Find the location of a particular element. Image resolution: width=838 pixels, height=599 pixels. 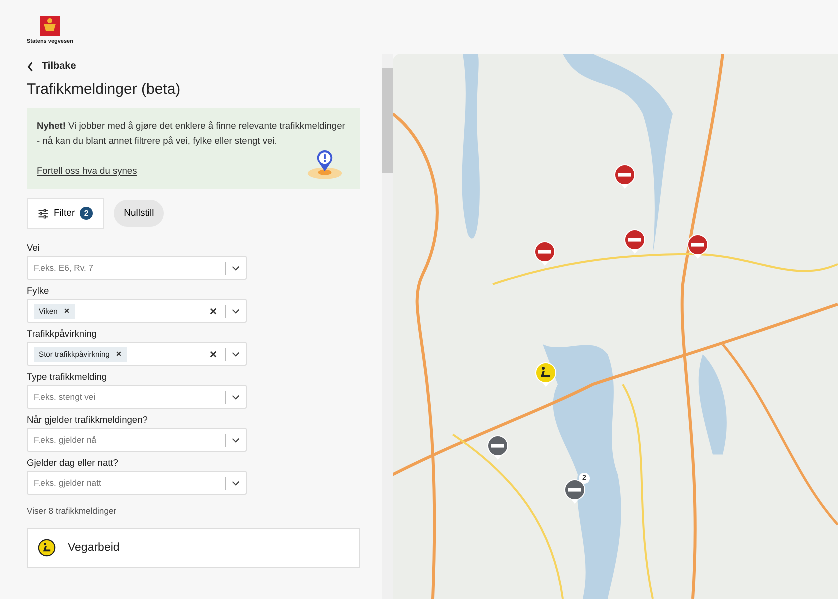

filter-label: Gjelder dag eller natt? is located at coordinates (73, 463).